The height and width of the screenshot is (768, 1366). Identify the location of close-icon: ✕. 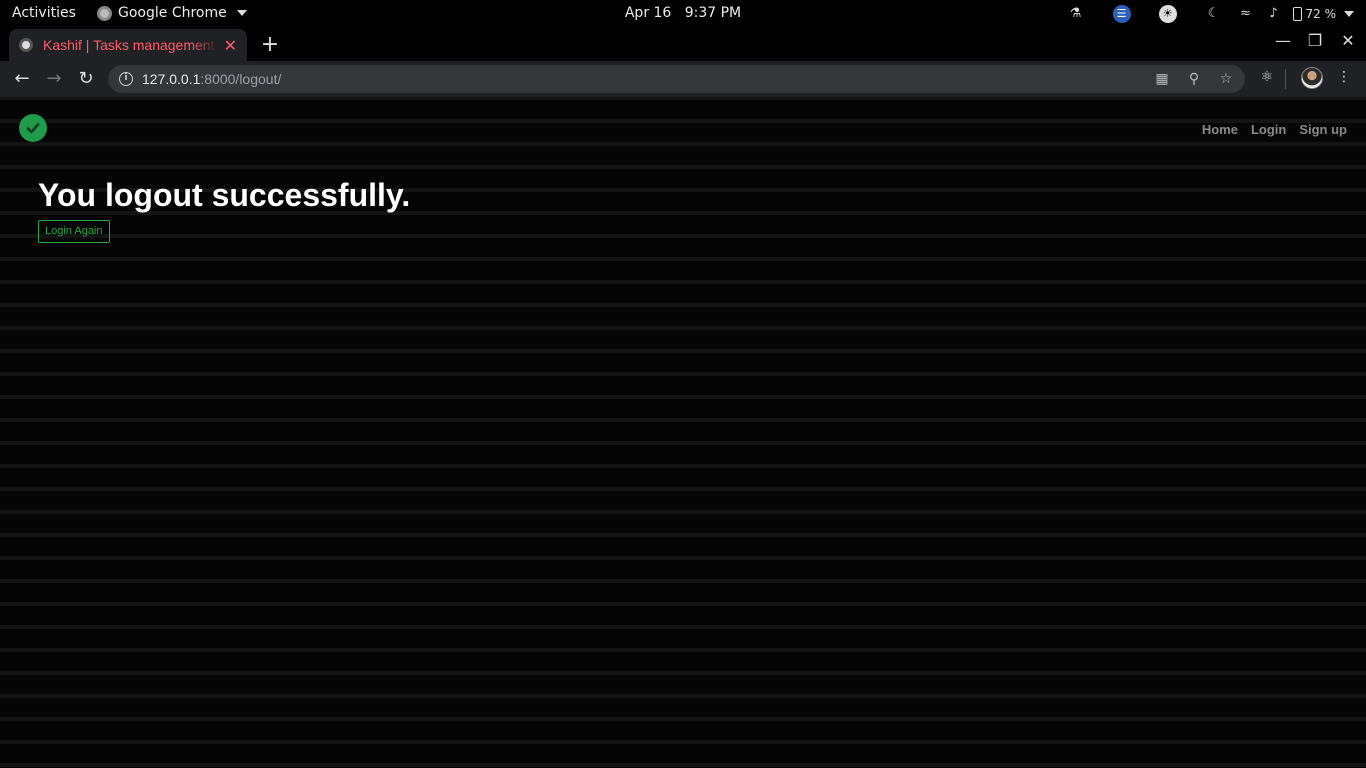
(230, 45).